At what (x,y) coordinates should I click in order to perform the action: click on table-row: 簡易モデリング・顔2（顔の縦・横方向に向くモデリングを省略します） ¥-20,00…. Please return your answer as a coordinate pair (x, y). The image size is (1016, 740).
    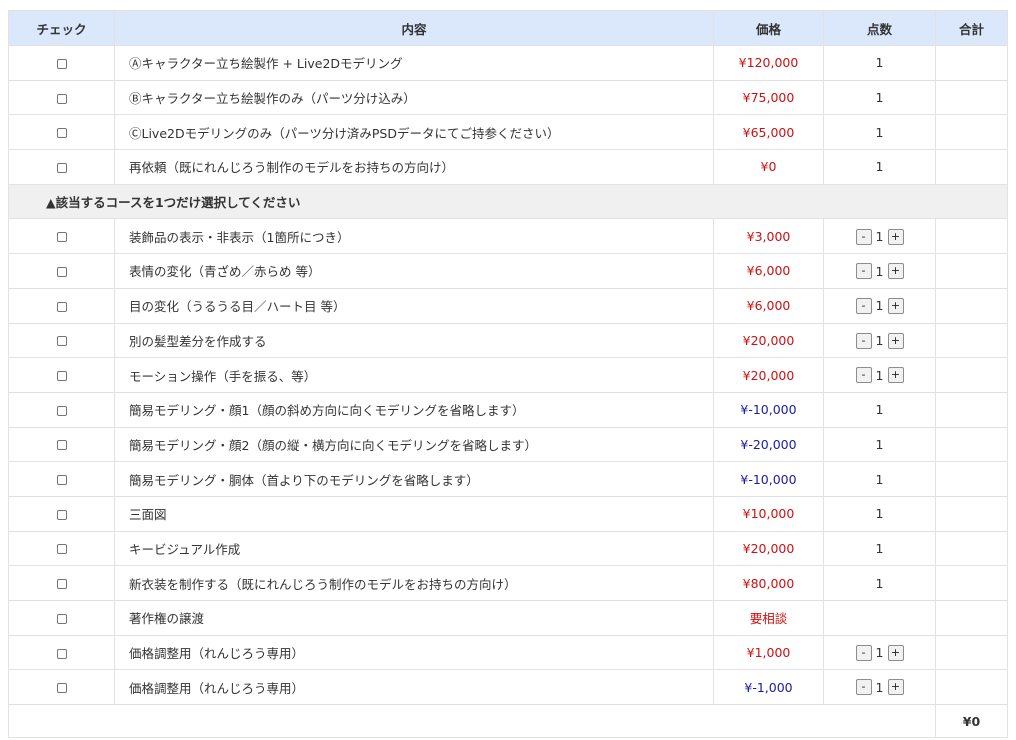
    Looking at the image, I should click on (508, 444).